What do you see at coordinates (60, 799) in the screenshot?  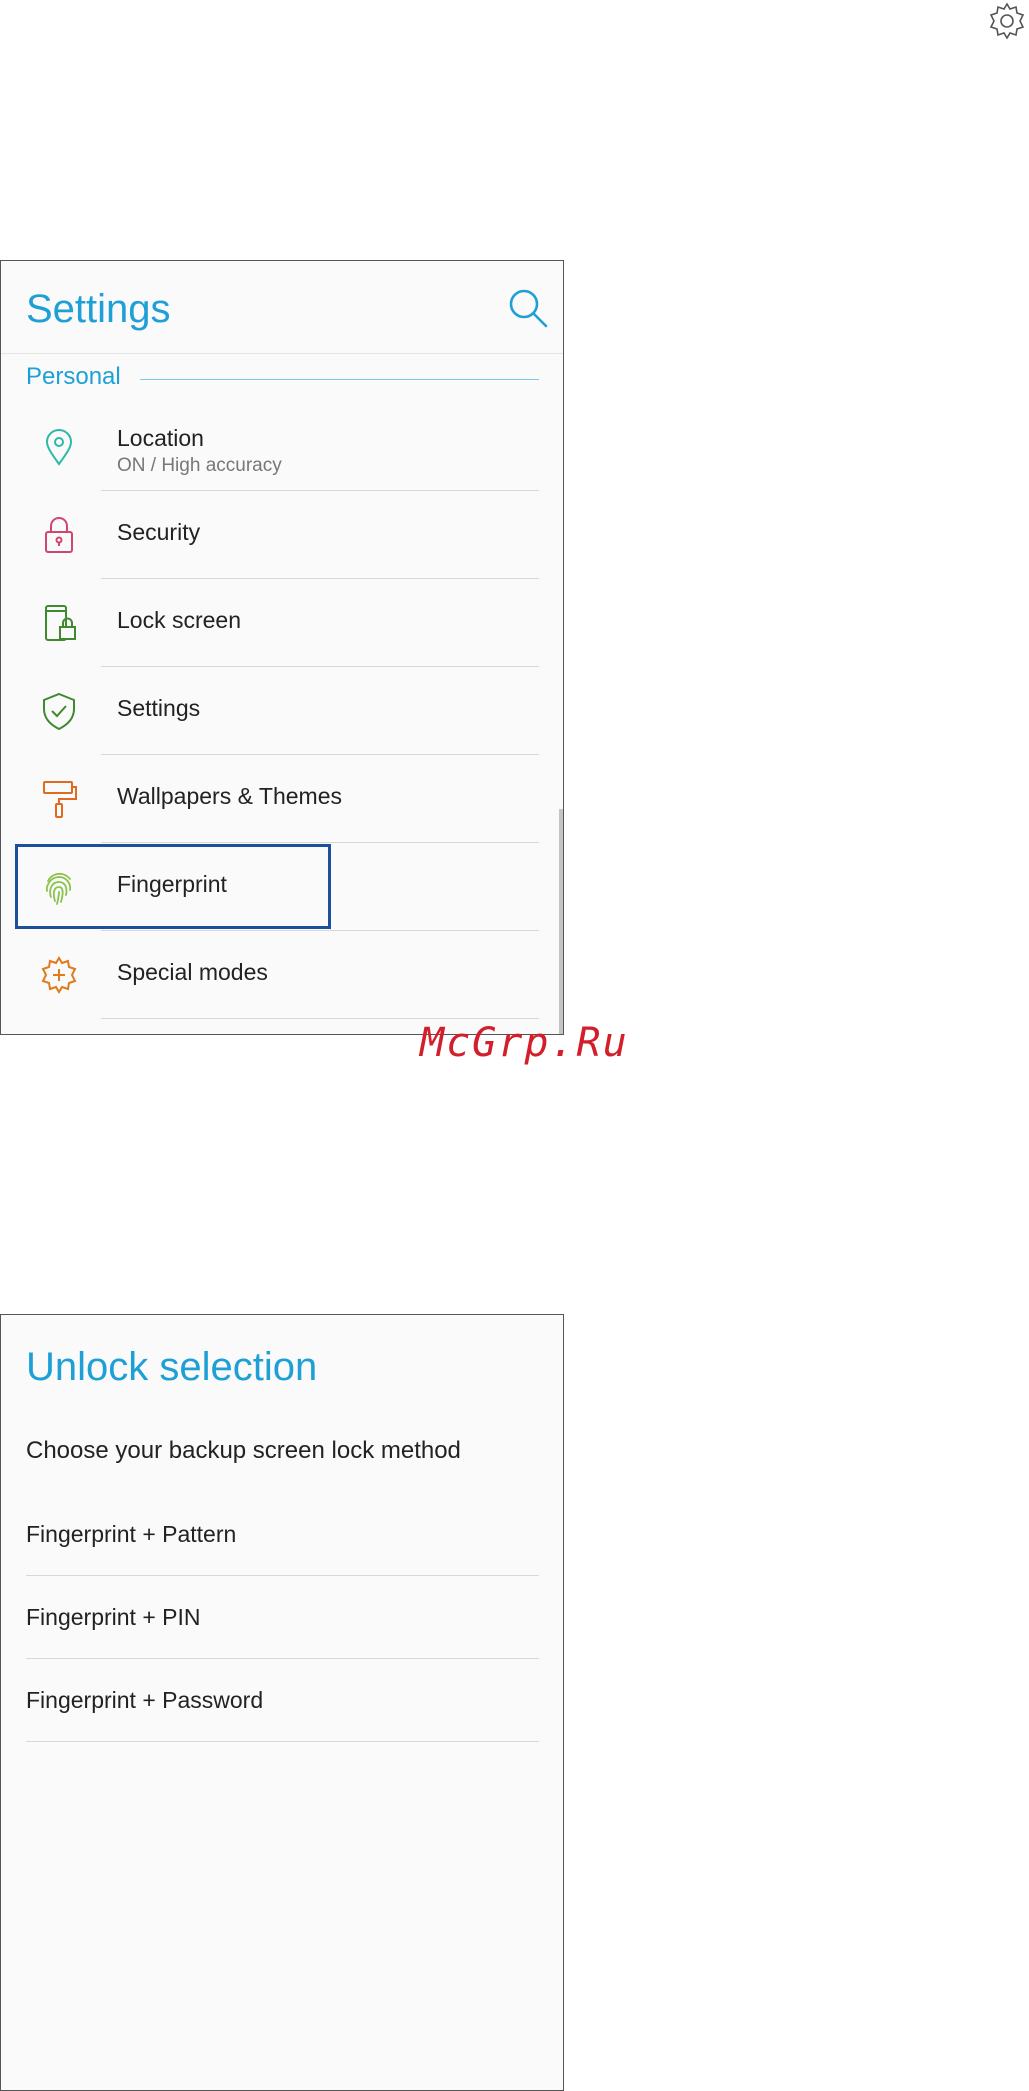 I see `paint-roller-icon` at bounding box center [60, 799].